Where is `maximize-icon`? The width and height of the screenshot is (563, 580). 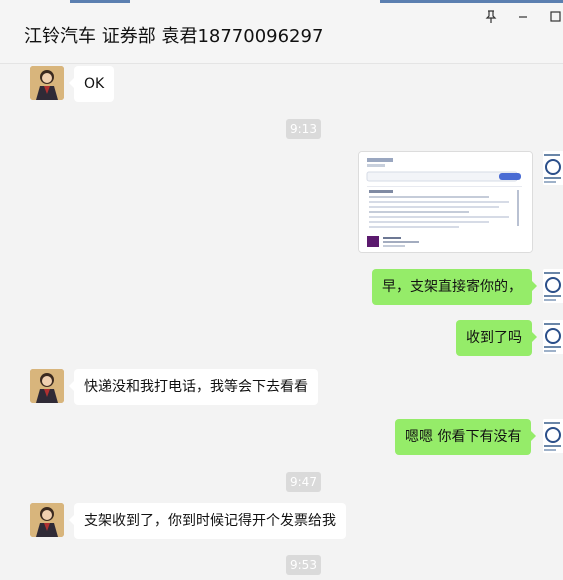
maximize-icon is located at coordinates (554, 17).